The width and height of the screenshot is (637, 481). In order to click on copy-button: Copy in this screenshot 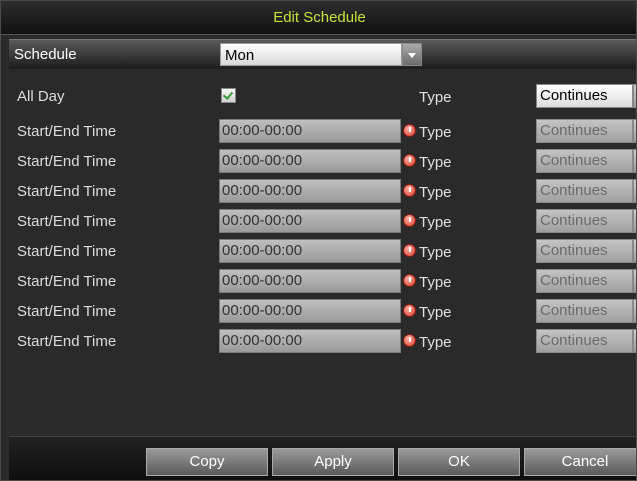, I will do `click(207, 462)`.